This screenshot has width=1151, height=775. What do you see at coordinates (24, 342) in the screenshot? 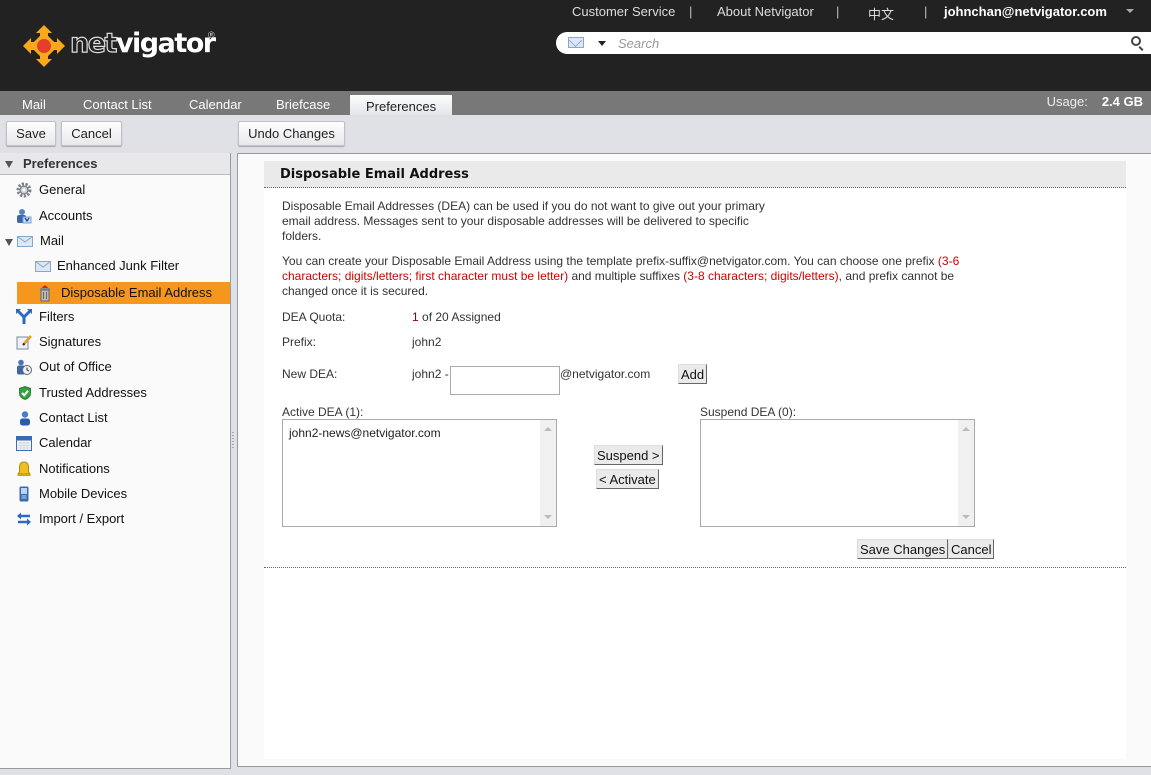
I see `signature-icon` at bounding box center [24, 342].